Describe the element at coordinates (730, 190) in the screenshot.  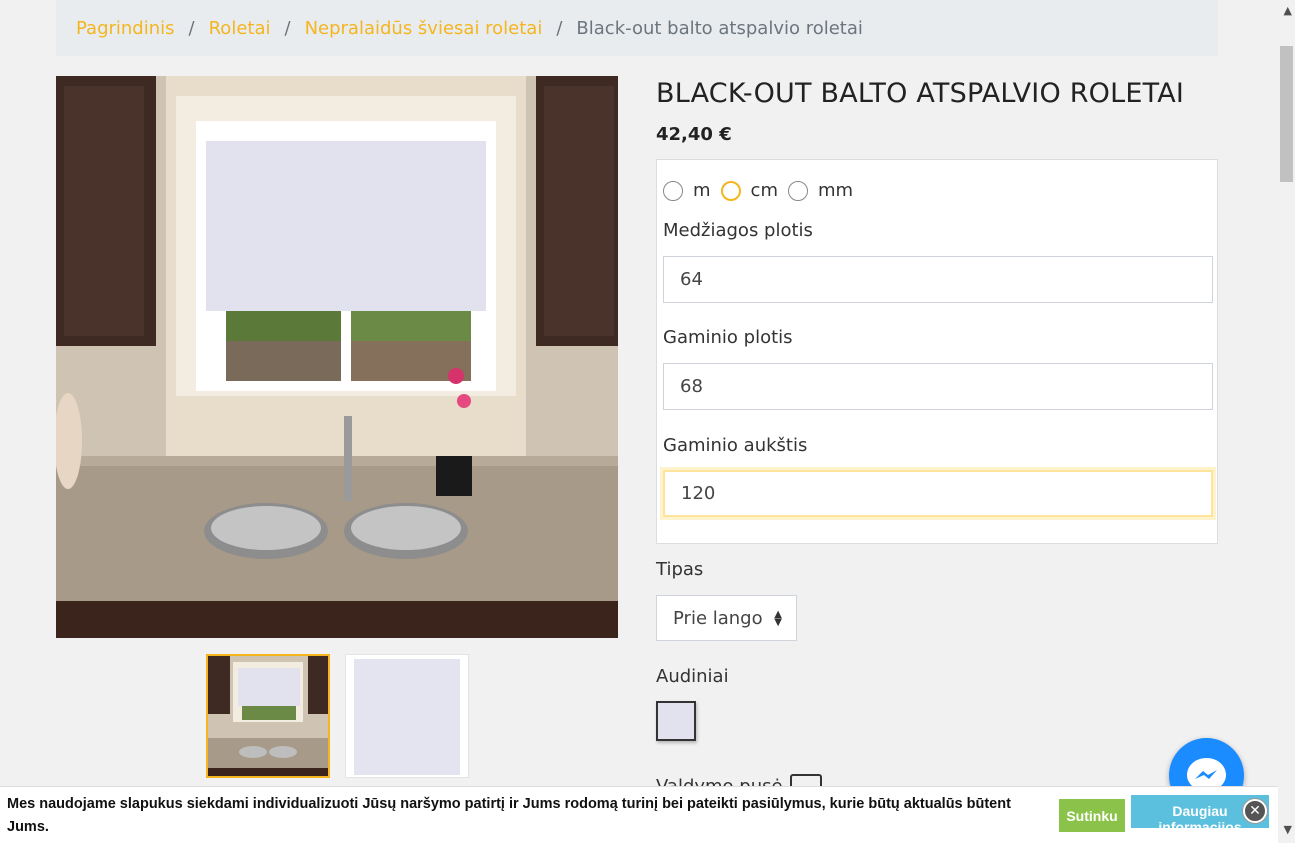
I see `unit-radio-cm` at that location.